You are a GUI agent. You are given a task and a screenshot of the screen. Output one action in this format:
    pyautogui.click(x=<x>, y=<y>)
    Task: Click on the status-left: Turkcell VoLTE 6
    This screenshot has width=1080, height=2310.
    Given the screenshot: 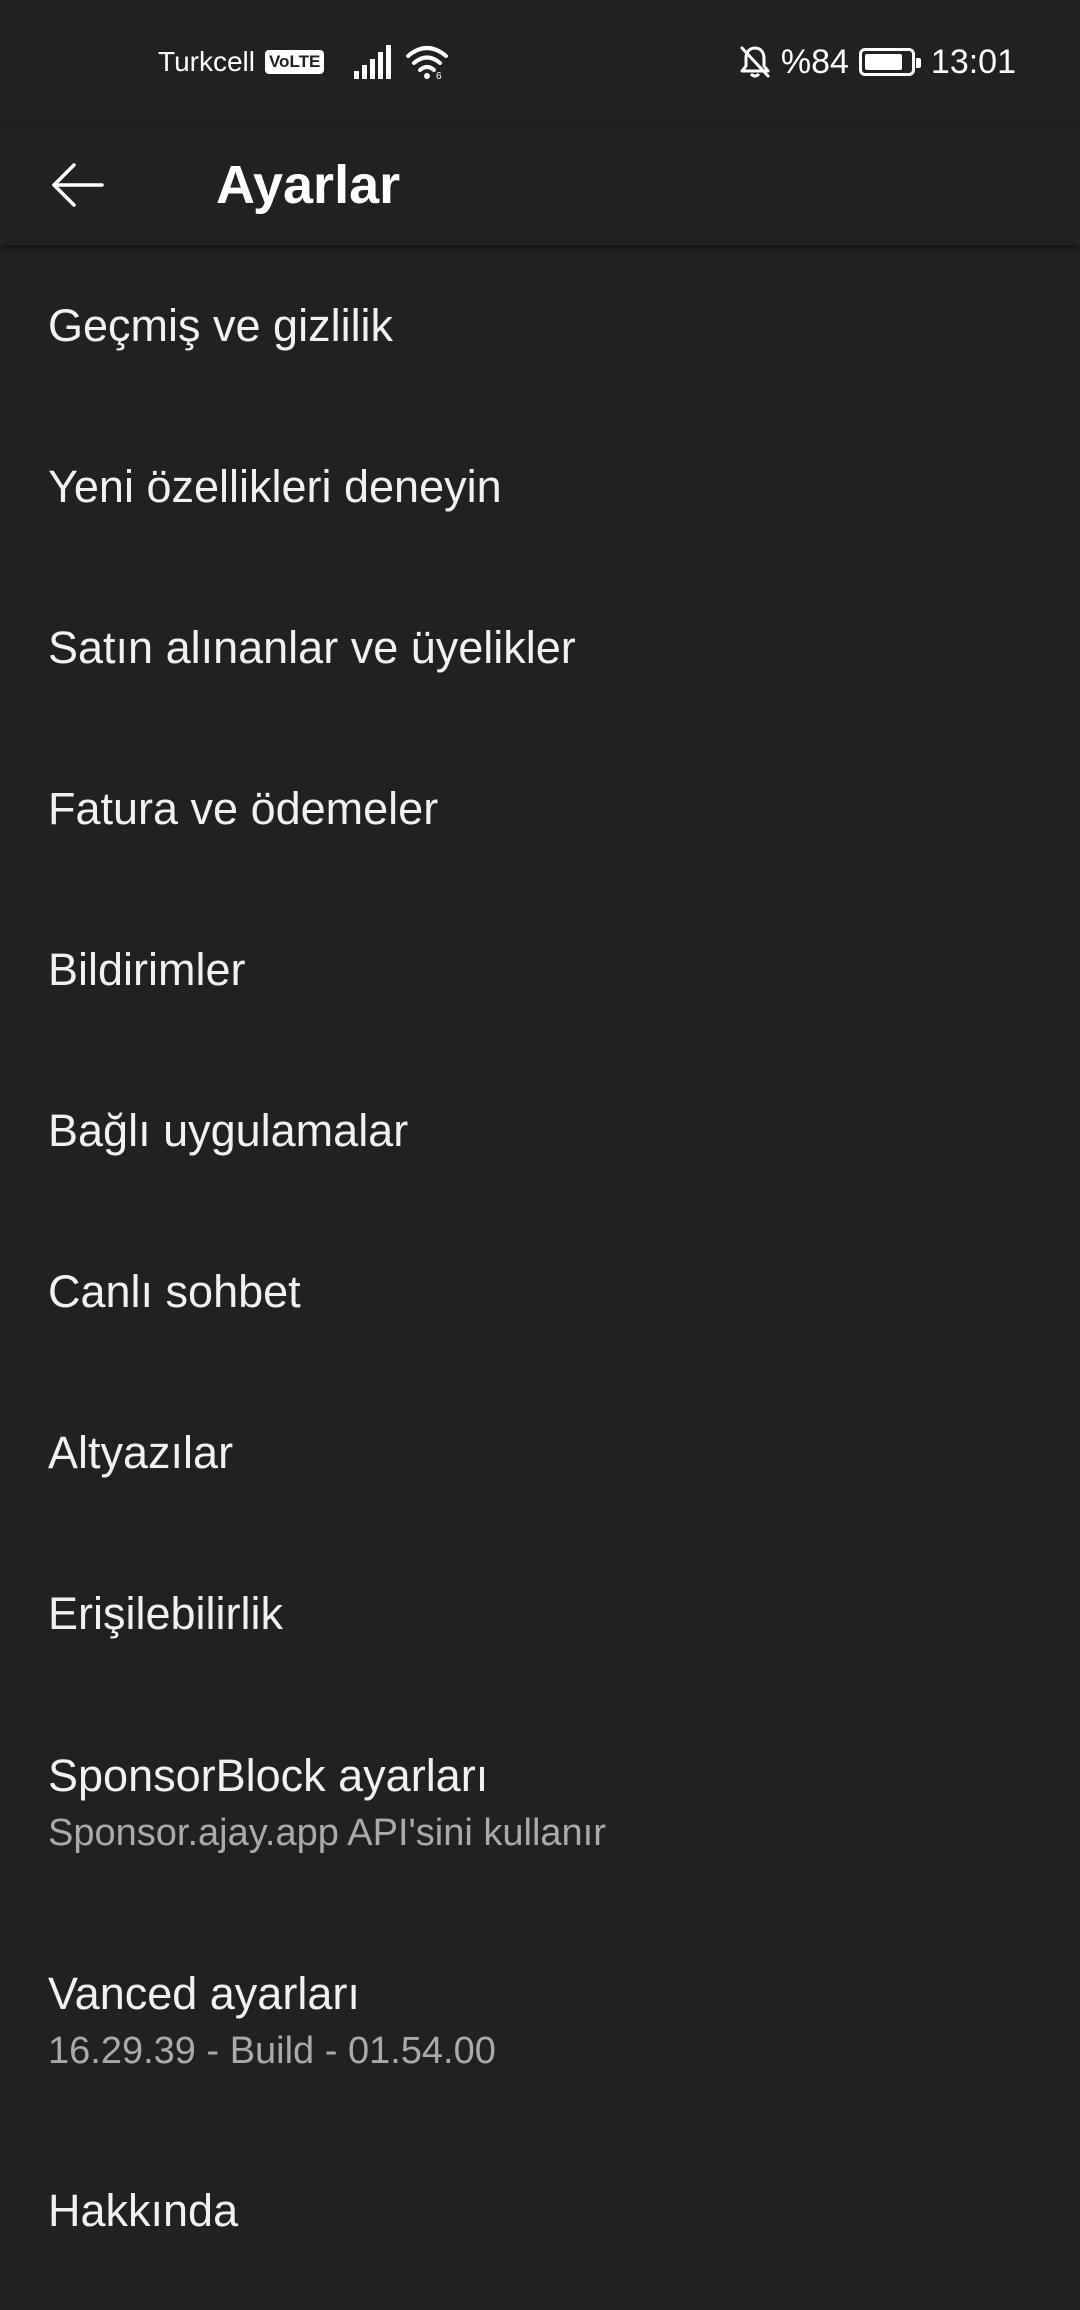 What is the action you would take?
    pyautogui.click(x=303, y=62)
    